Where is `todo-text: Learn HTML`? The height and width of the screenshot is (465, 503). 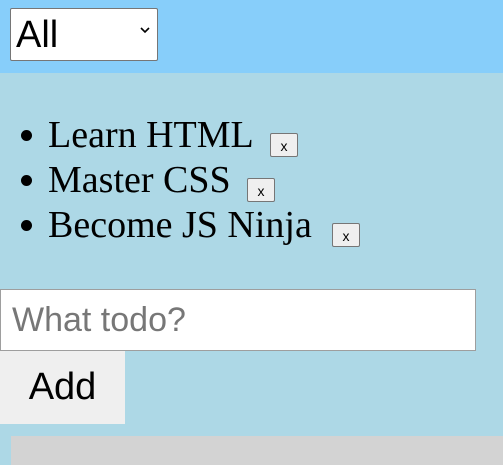 todo-text: Learn HTML is located at coordinates (151, 135).